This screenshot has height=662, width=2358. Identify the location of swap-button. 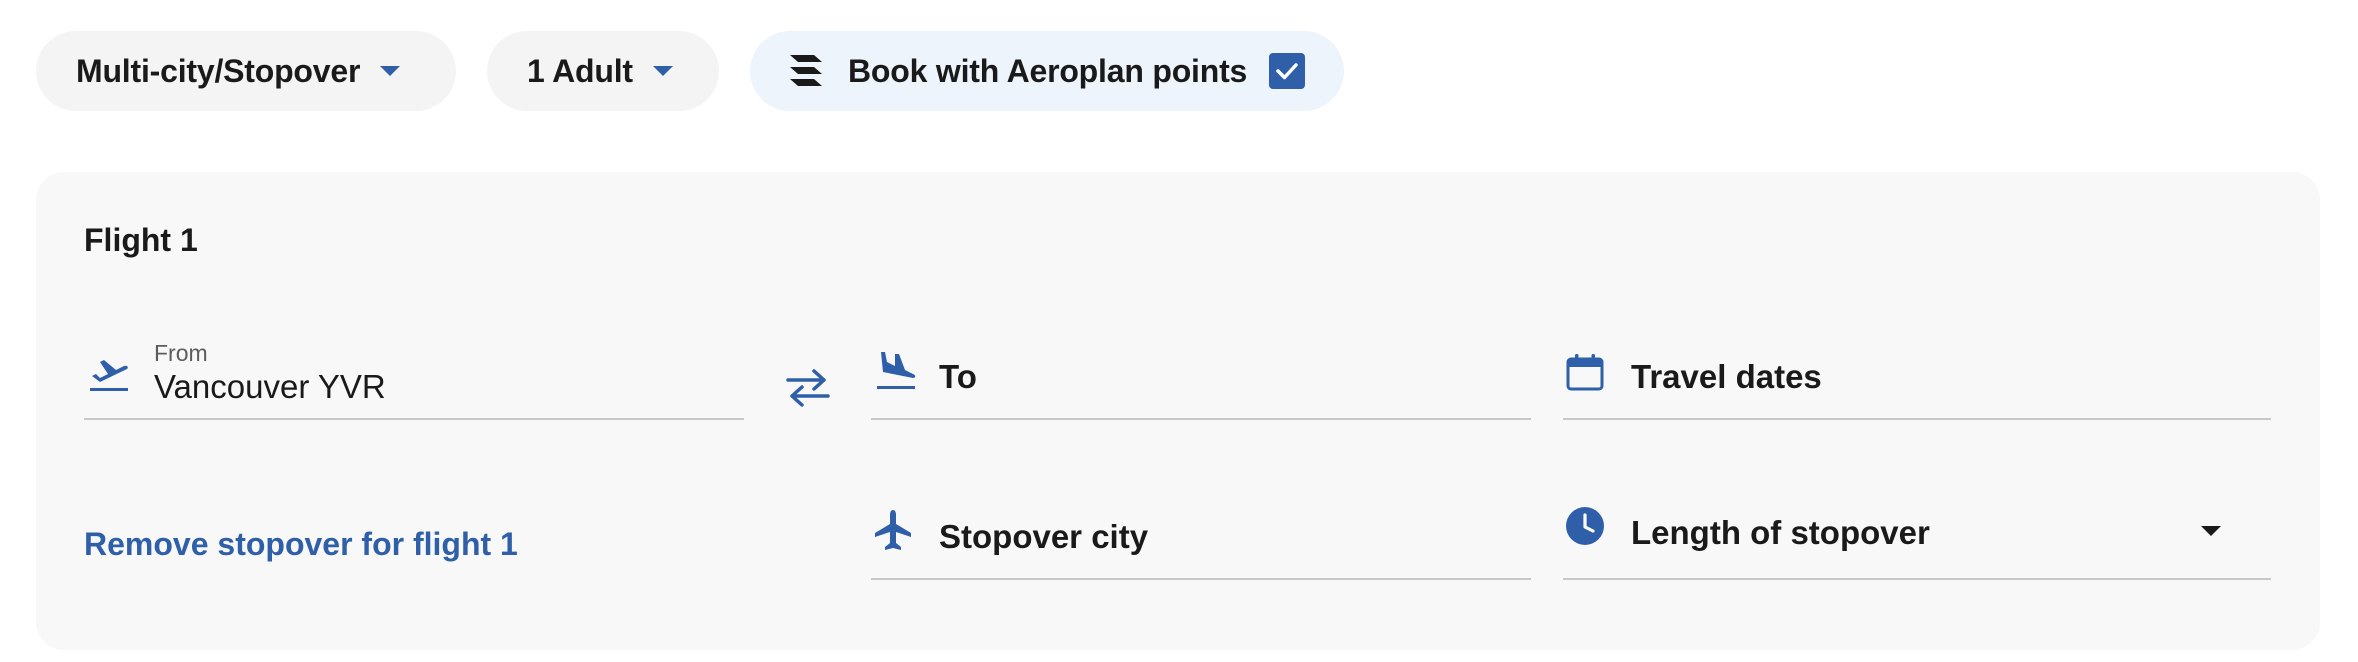
(808, 388).